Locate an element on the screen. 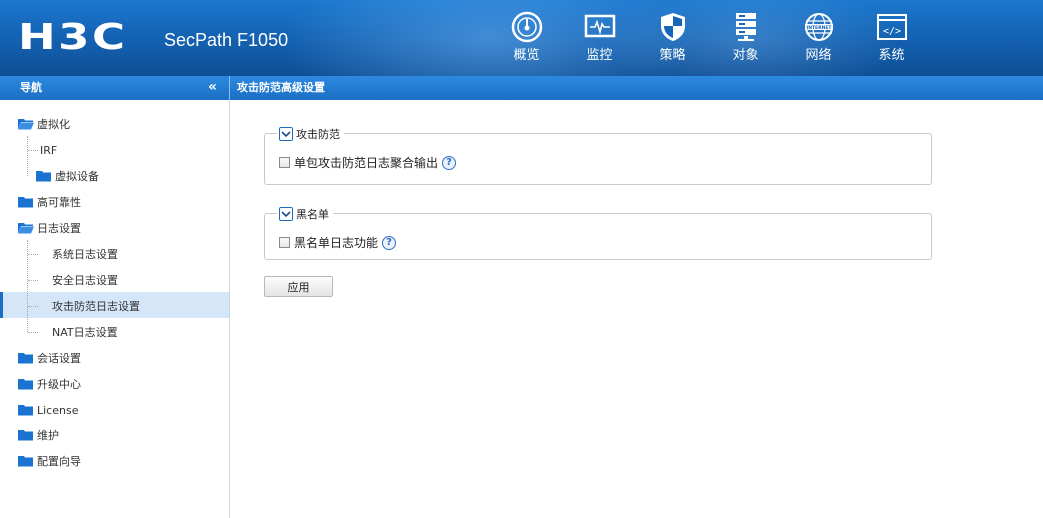 The height and width of the screenshot is (518, 1043). tab-network: INTERNET 网络 is located at coordinates (818, 41).